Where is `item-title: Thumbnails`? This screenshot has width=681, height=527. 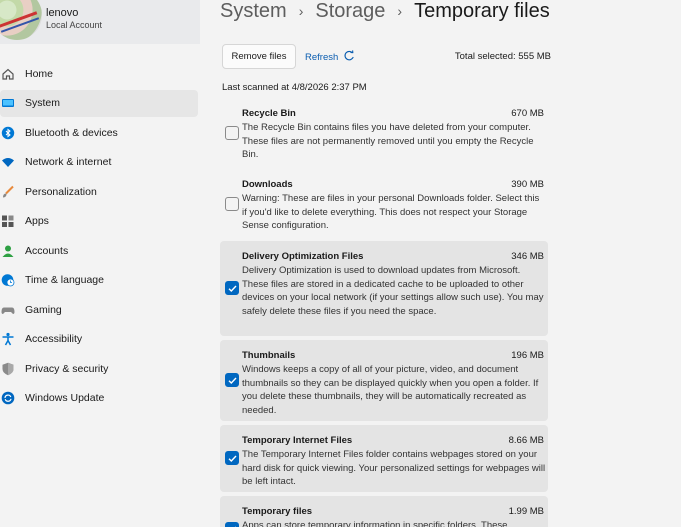
item-title: Thumbnails is located at coordinates (269, 355).